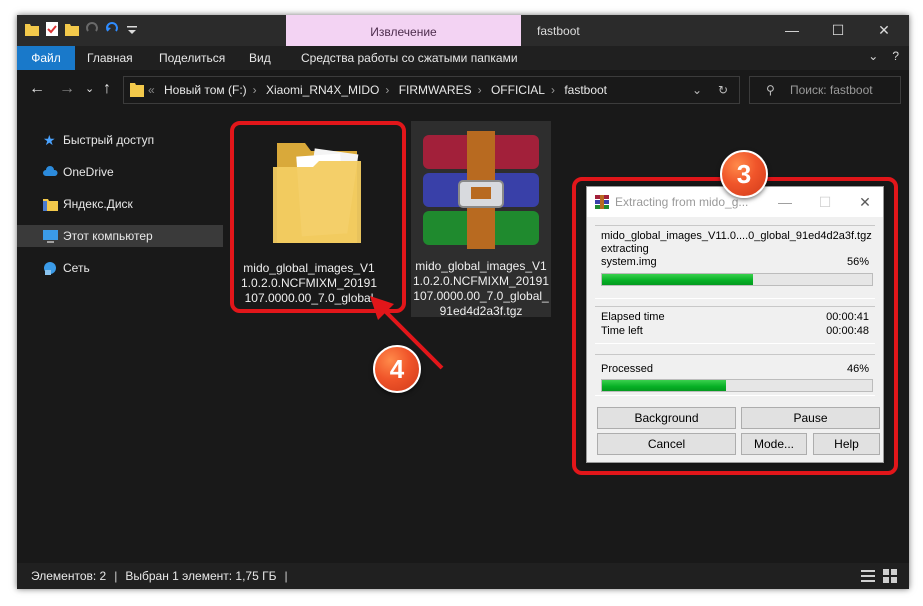 The image size is (923, 606). I want to click on status-bar: Элементов: 2 | Выбран 1 элемент: 1,75 ГБ |, so click(463, 576).